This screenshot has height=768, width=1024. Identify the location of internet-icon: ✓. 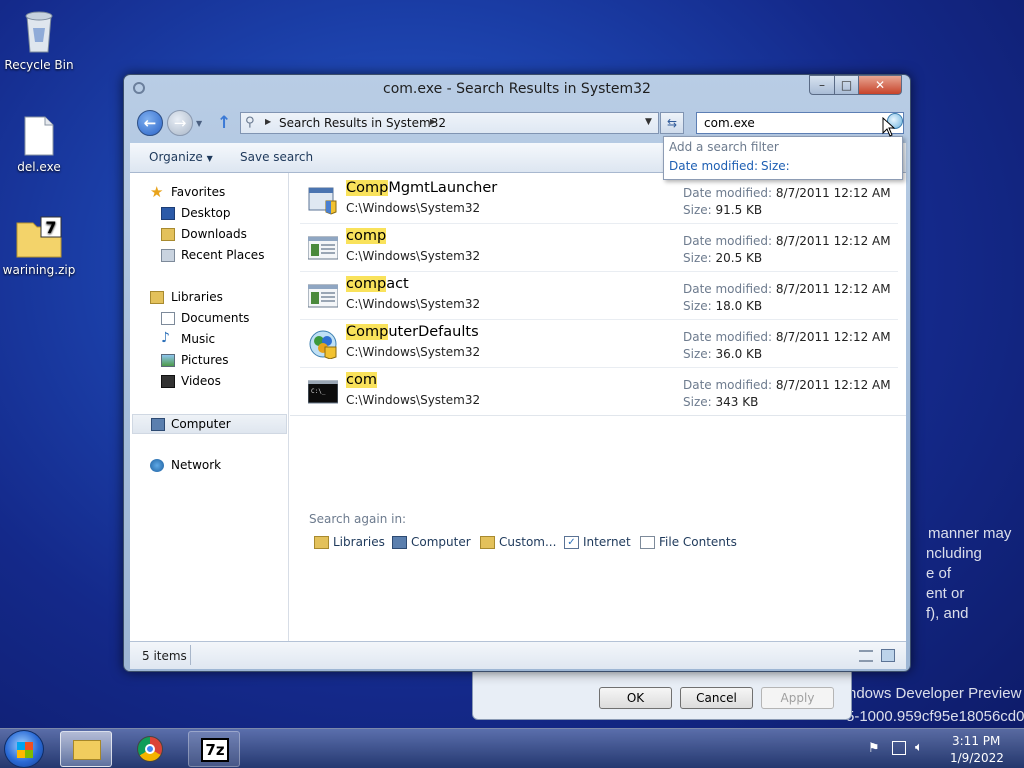
(571, 542).